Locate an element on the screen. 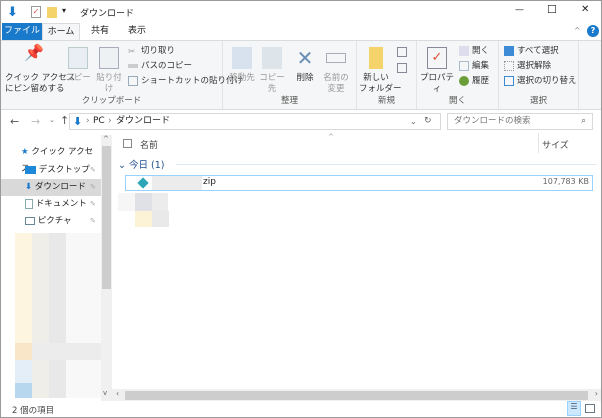 Image resolution: width=602 pixels, height=418 pixels. search-icon: ⌕ is located at coordinates (583, 121).